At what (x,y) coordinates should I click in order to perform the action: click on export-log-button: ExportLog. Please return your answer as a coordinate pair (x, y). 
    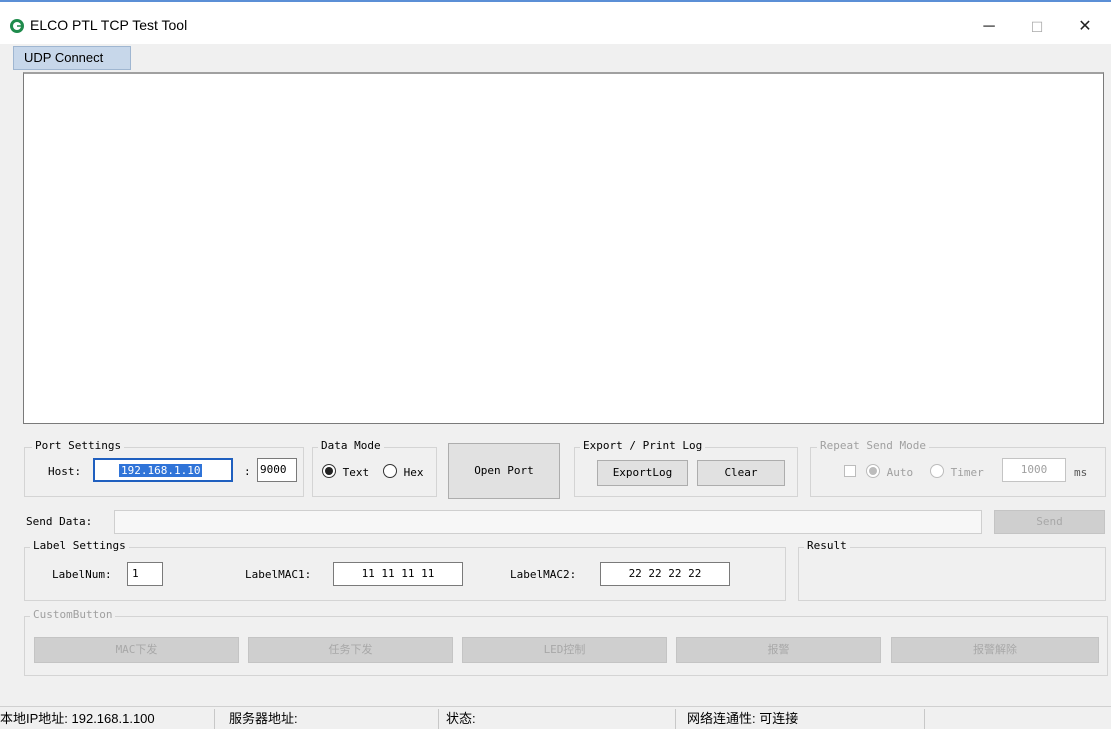
    Looking at the image, I should click on (642, 473).